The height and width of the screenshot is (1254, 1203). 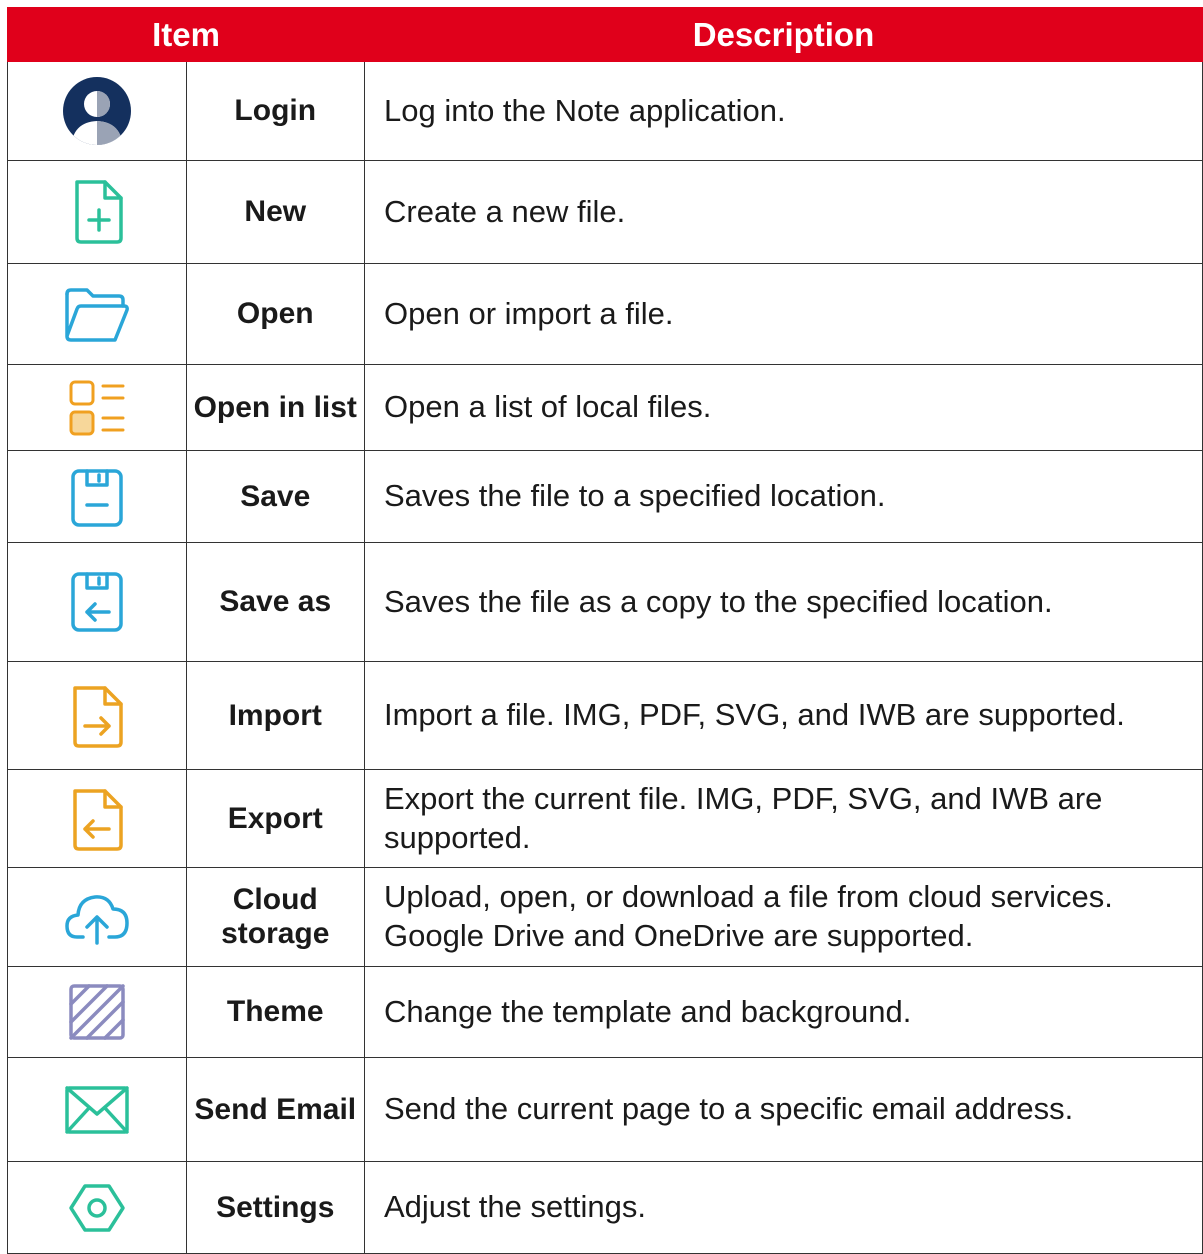 What do you see at coordinates (275, 917) in the screenshot?
I see `item-name: Cloud storage` at bounding box center [275, 917].